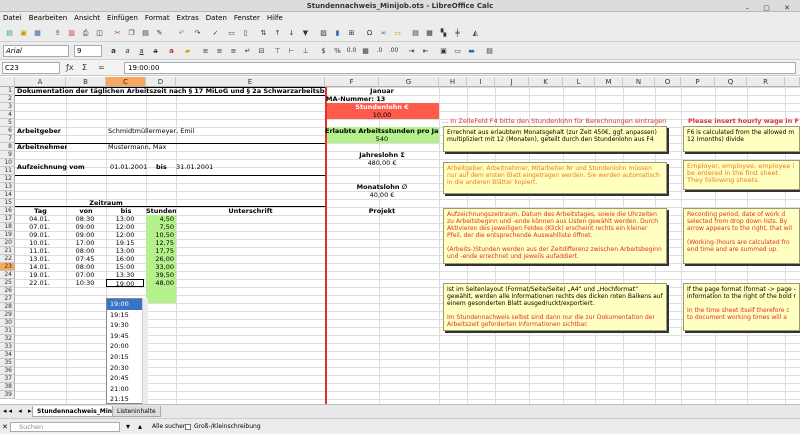  I want to click on find-all-button: Alle suchen, so click(169, 427).